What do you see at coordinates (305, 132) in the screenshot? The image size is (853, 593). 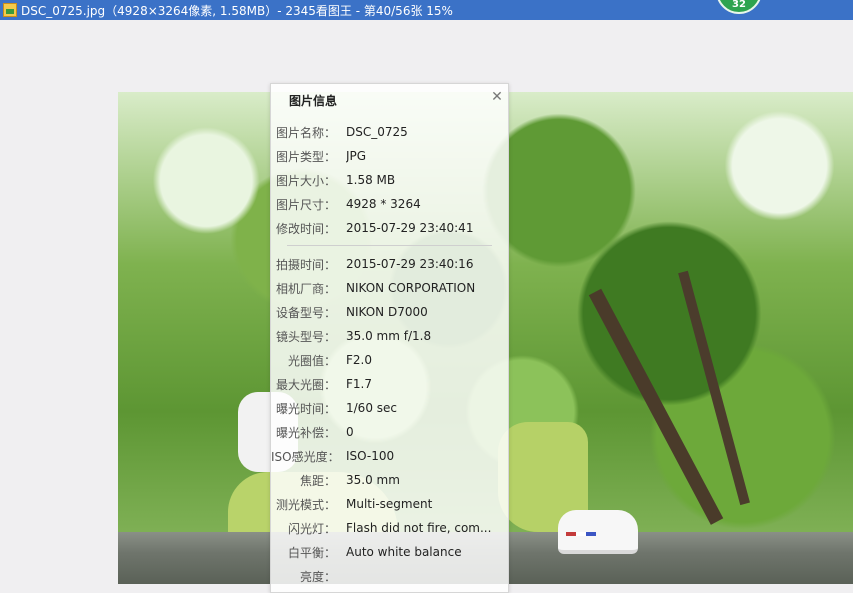 I see `info-label: 图片名称：` at bounding box center [305, 132].